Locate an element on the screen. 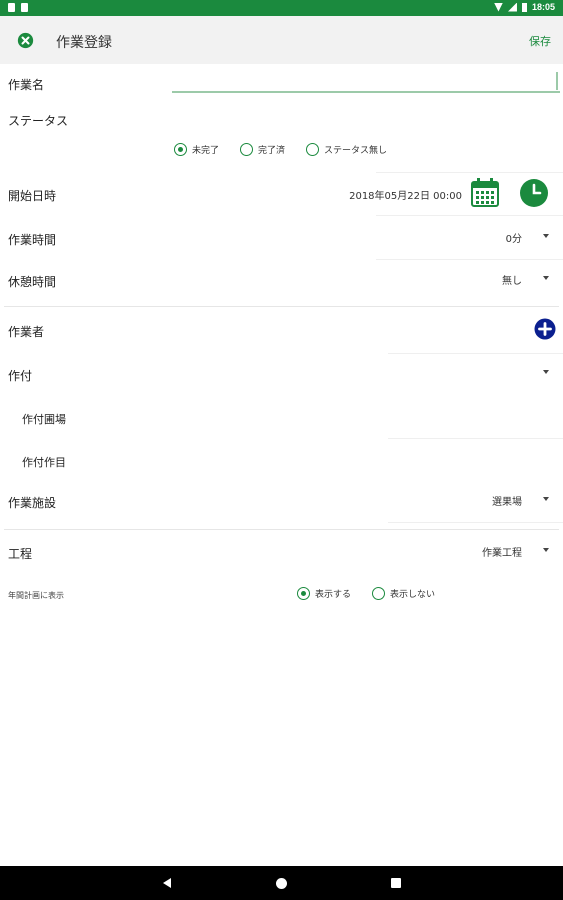 The height and width of the screenshot is (900, 563). start-datetime-label: 開始日時 is located at coordinates (32, 196).